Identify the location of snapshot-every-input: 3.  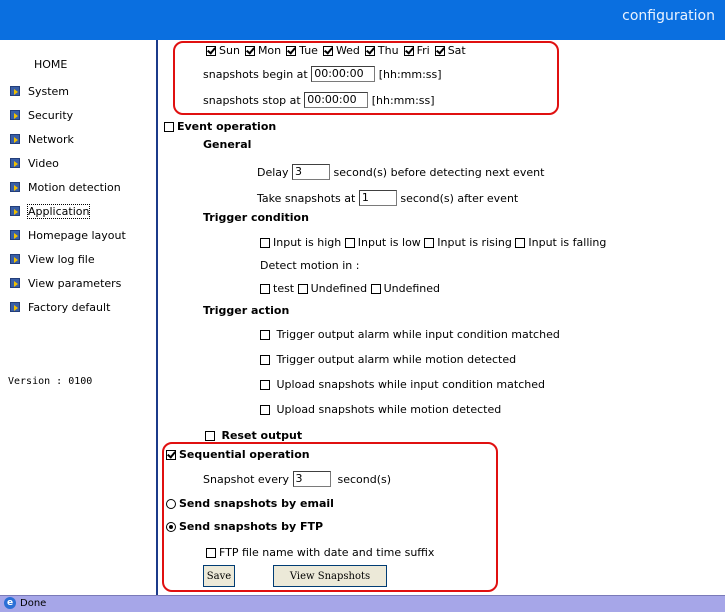
(311, 479).